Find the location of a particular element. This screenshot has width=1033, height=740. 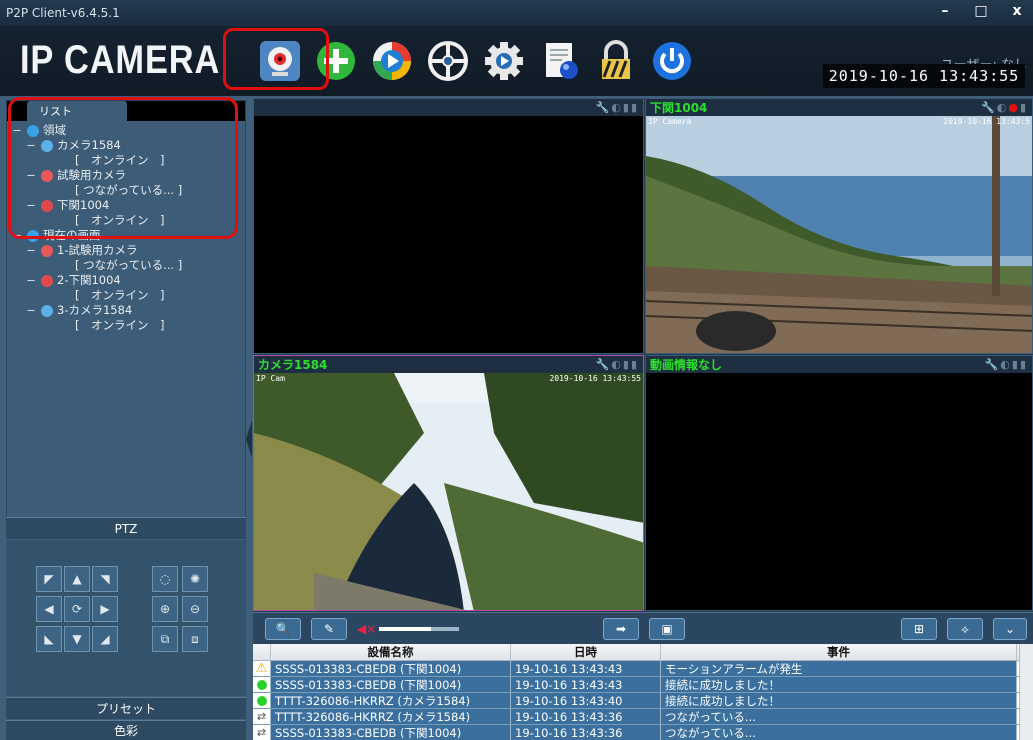

video-pane-4: 動画情報なし 🔧◐▮▮ is located at coordinates (839, 483).